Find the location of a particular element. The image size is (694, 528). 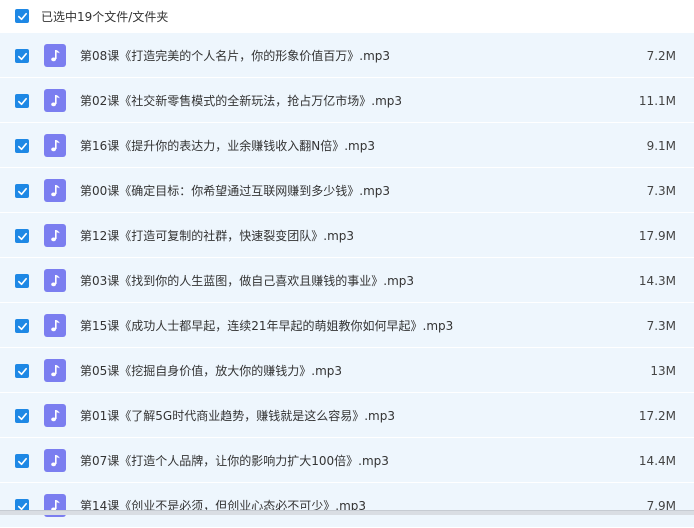

file-row: 第08课《打造完美的个人名片，你的形象价值百万》.mp3 7.2M is located at coordinates (347, 55).